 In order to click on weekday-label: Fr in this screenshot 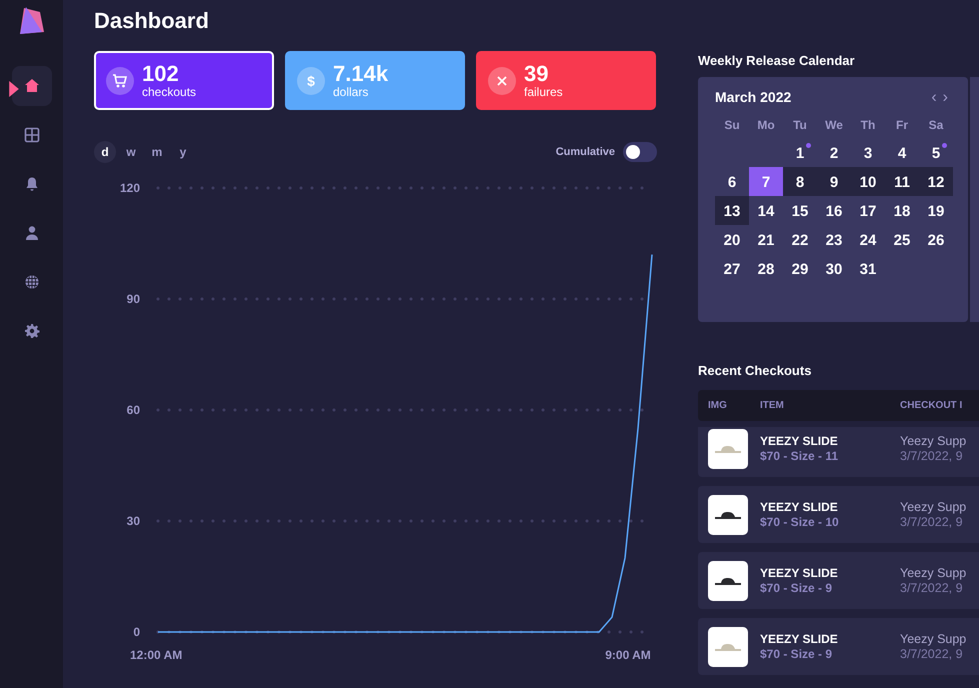, I will do `click(902, 125)`.